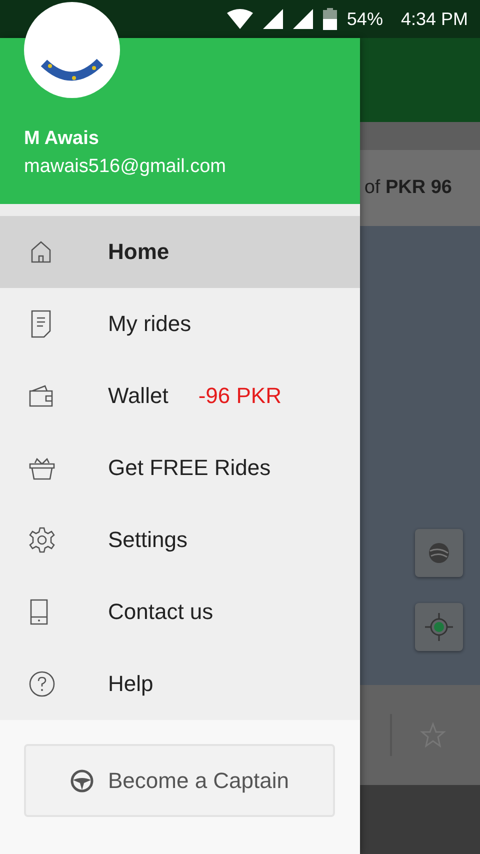  I want to click on become-captain-button: Become a Captain, so click(179, 780).